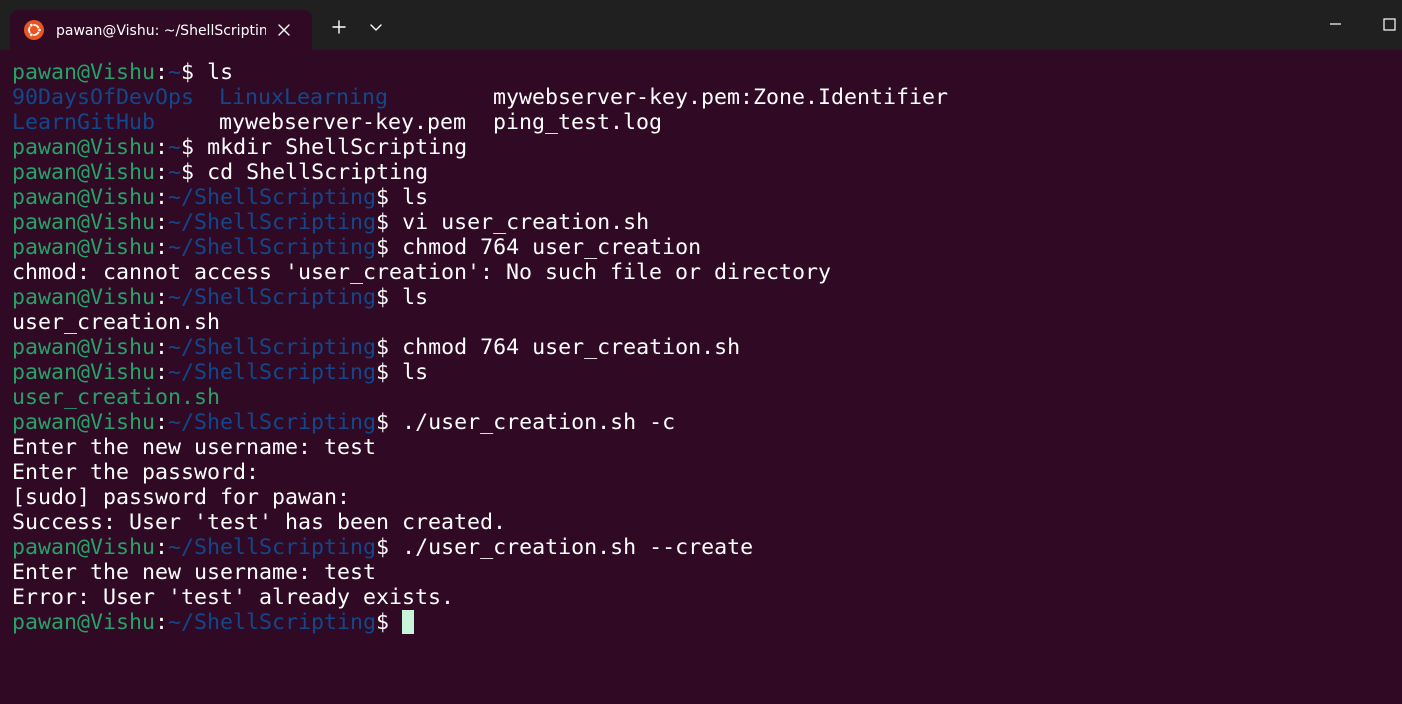 The height and width of the screenshot is (704, 1402). Describe the element at coordinates (337, 147) in the screenshot. I see `command-text: mkdir ShellScripting` at that location.